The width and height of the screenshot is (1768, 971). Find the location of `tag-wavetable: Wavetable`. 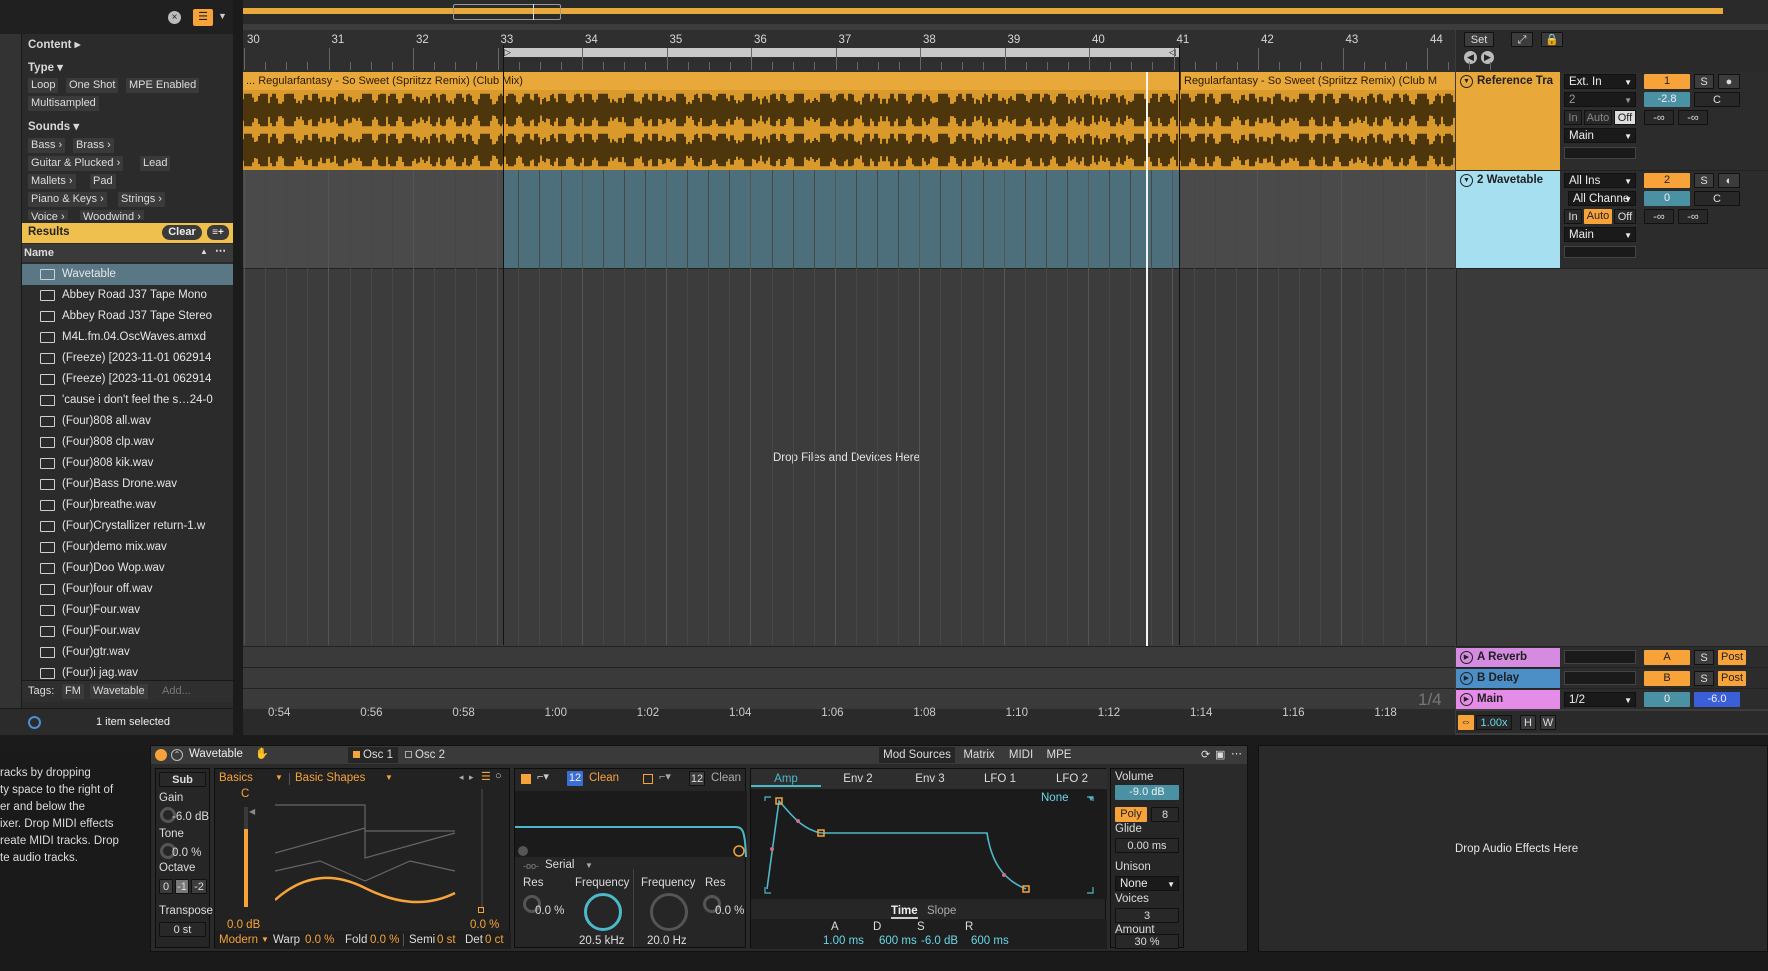

tag-wavetable: Wavetable is located at coordinates (119, 691).